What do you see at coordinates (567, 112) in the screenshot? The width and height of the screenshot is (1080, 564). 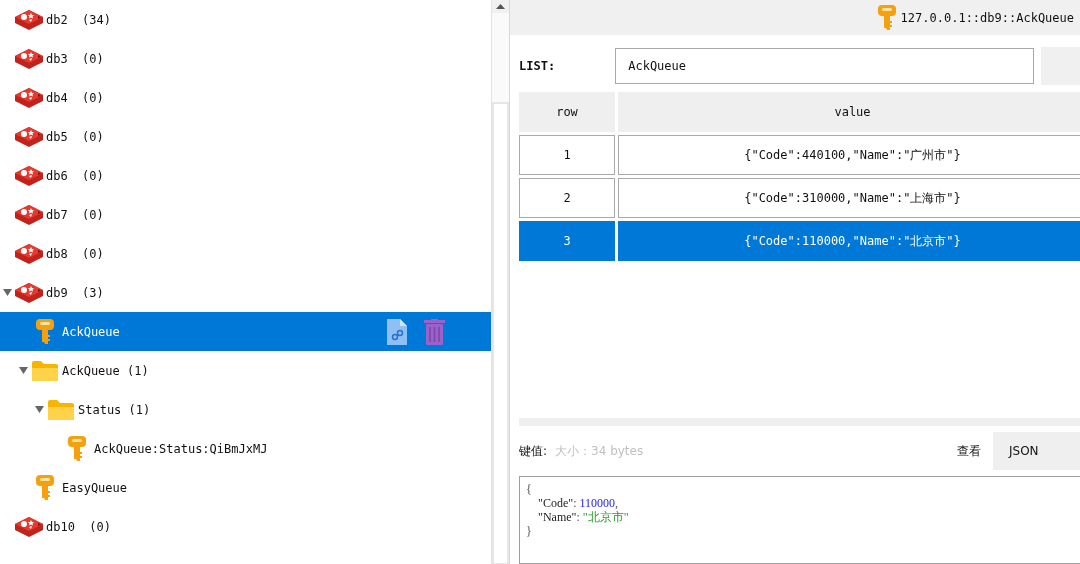 I see `column-header: row` at bounding box center [567, 112].